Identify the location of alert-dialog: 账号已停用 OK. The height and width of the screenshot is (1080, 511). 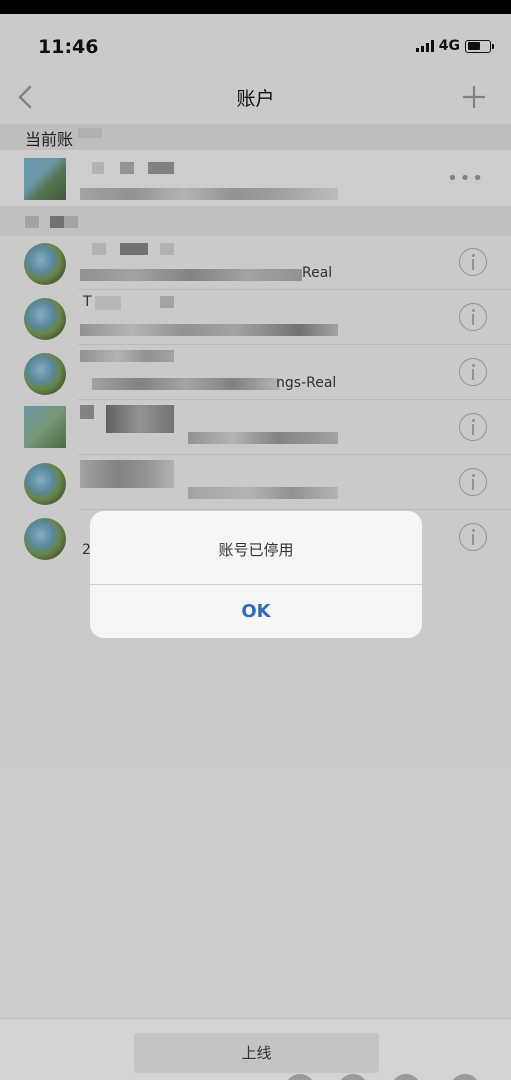
(256, 574).